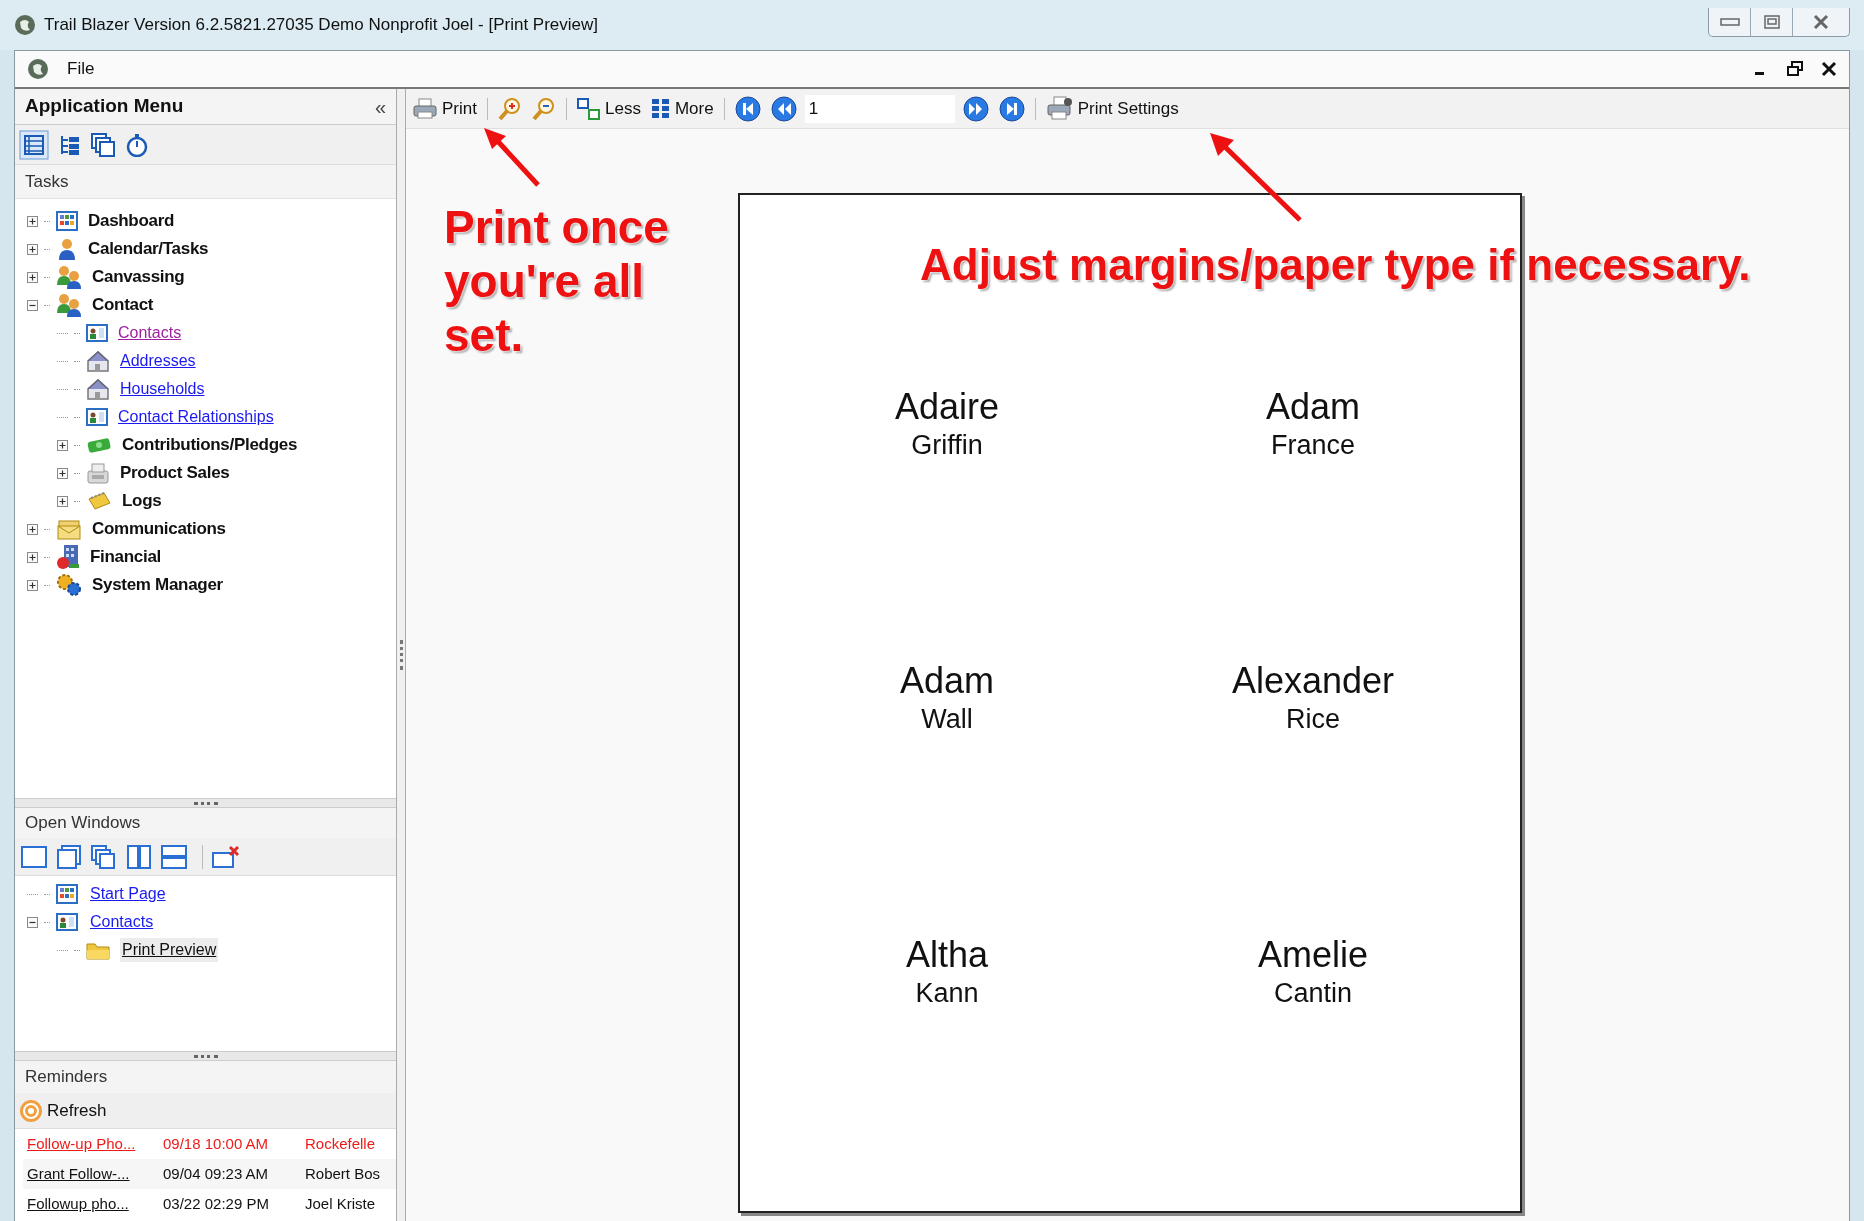  I want to click on menu-item: File, so click(81, 69).